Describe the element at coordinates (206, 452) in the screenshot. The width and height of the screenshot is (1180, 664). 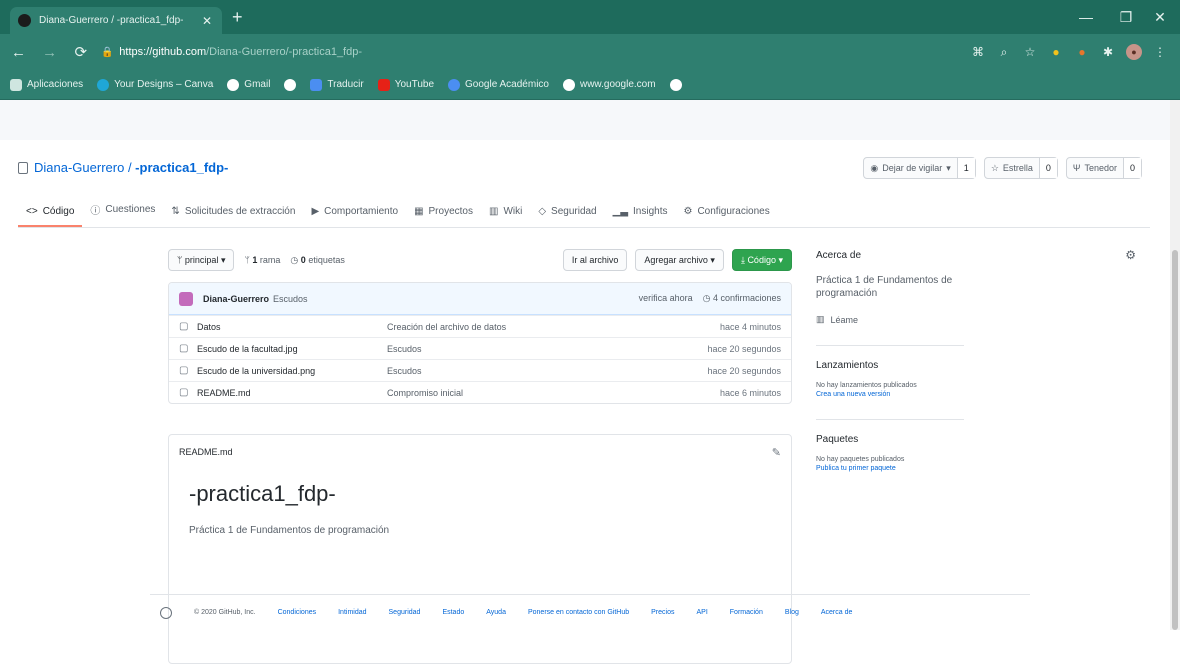
I see `readme-filename: README.md` at that location.